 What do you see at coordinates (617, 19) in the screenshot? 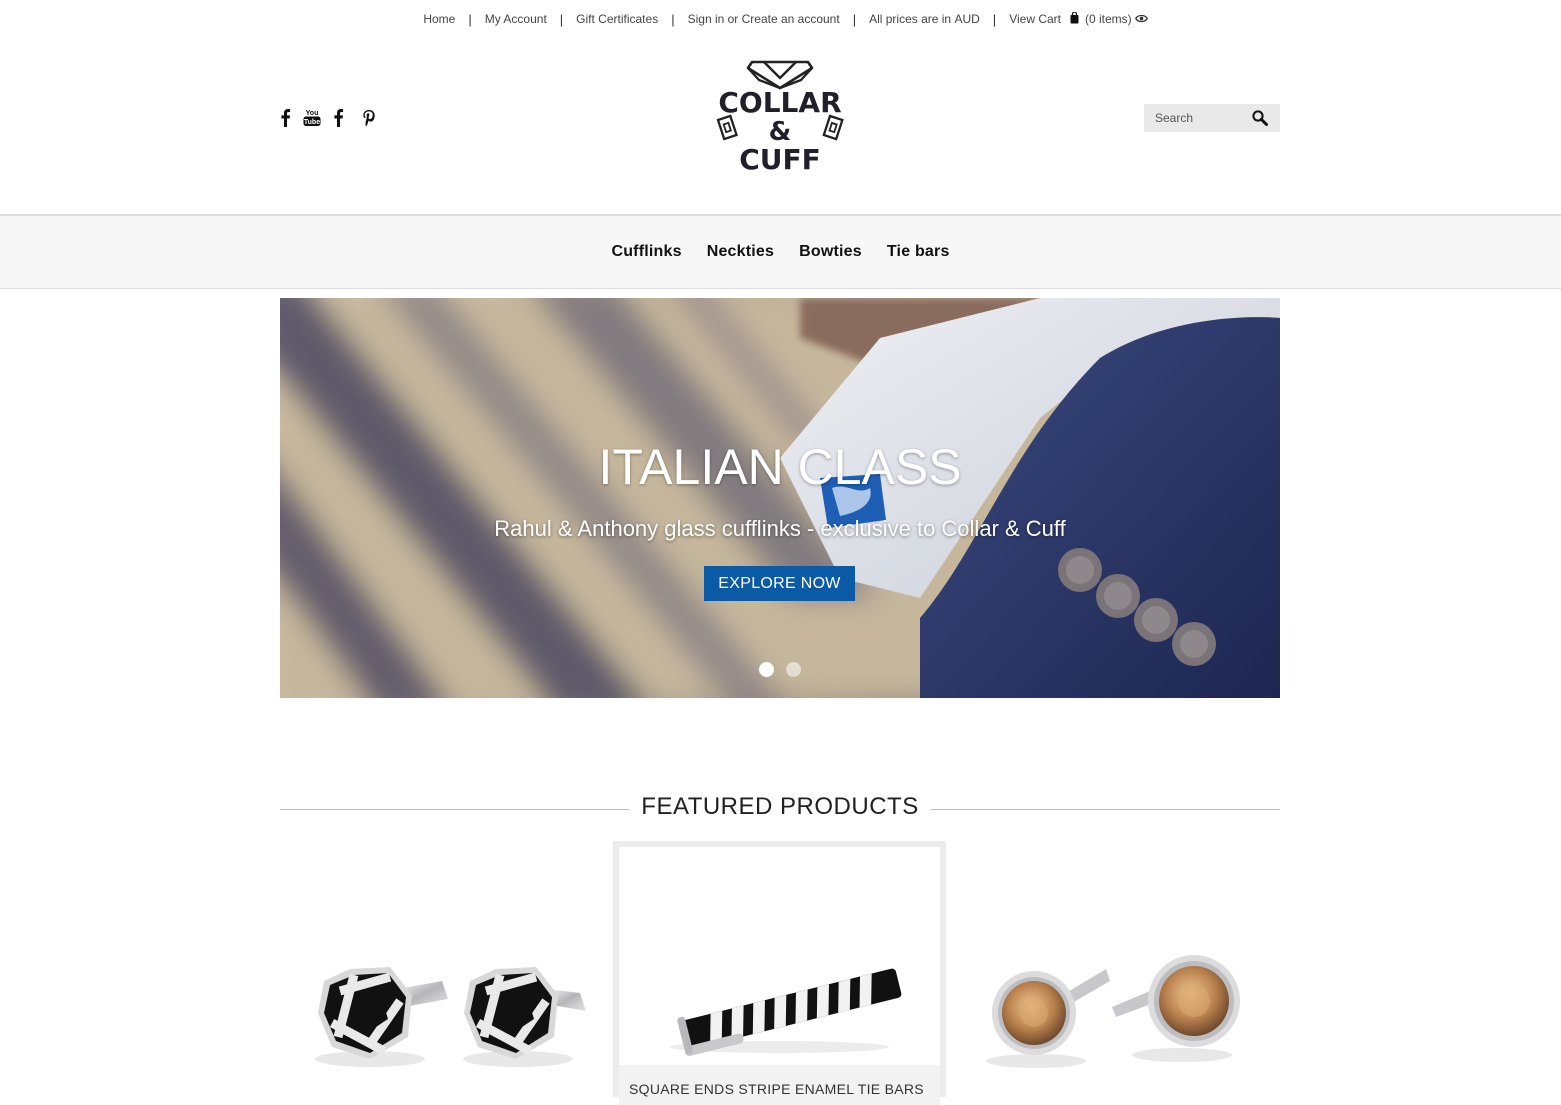
I see `gift-certificates-link: Gift Certificates` at bounding box center [617, 19].